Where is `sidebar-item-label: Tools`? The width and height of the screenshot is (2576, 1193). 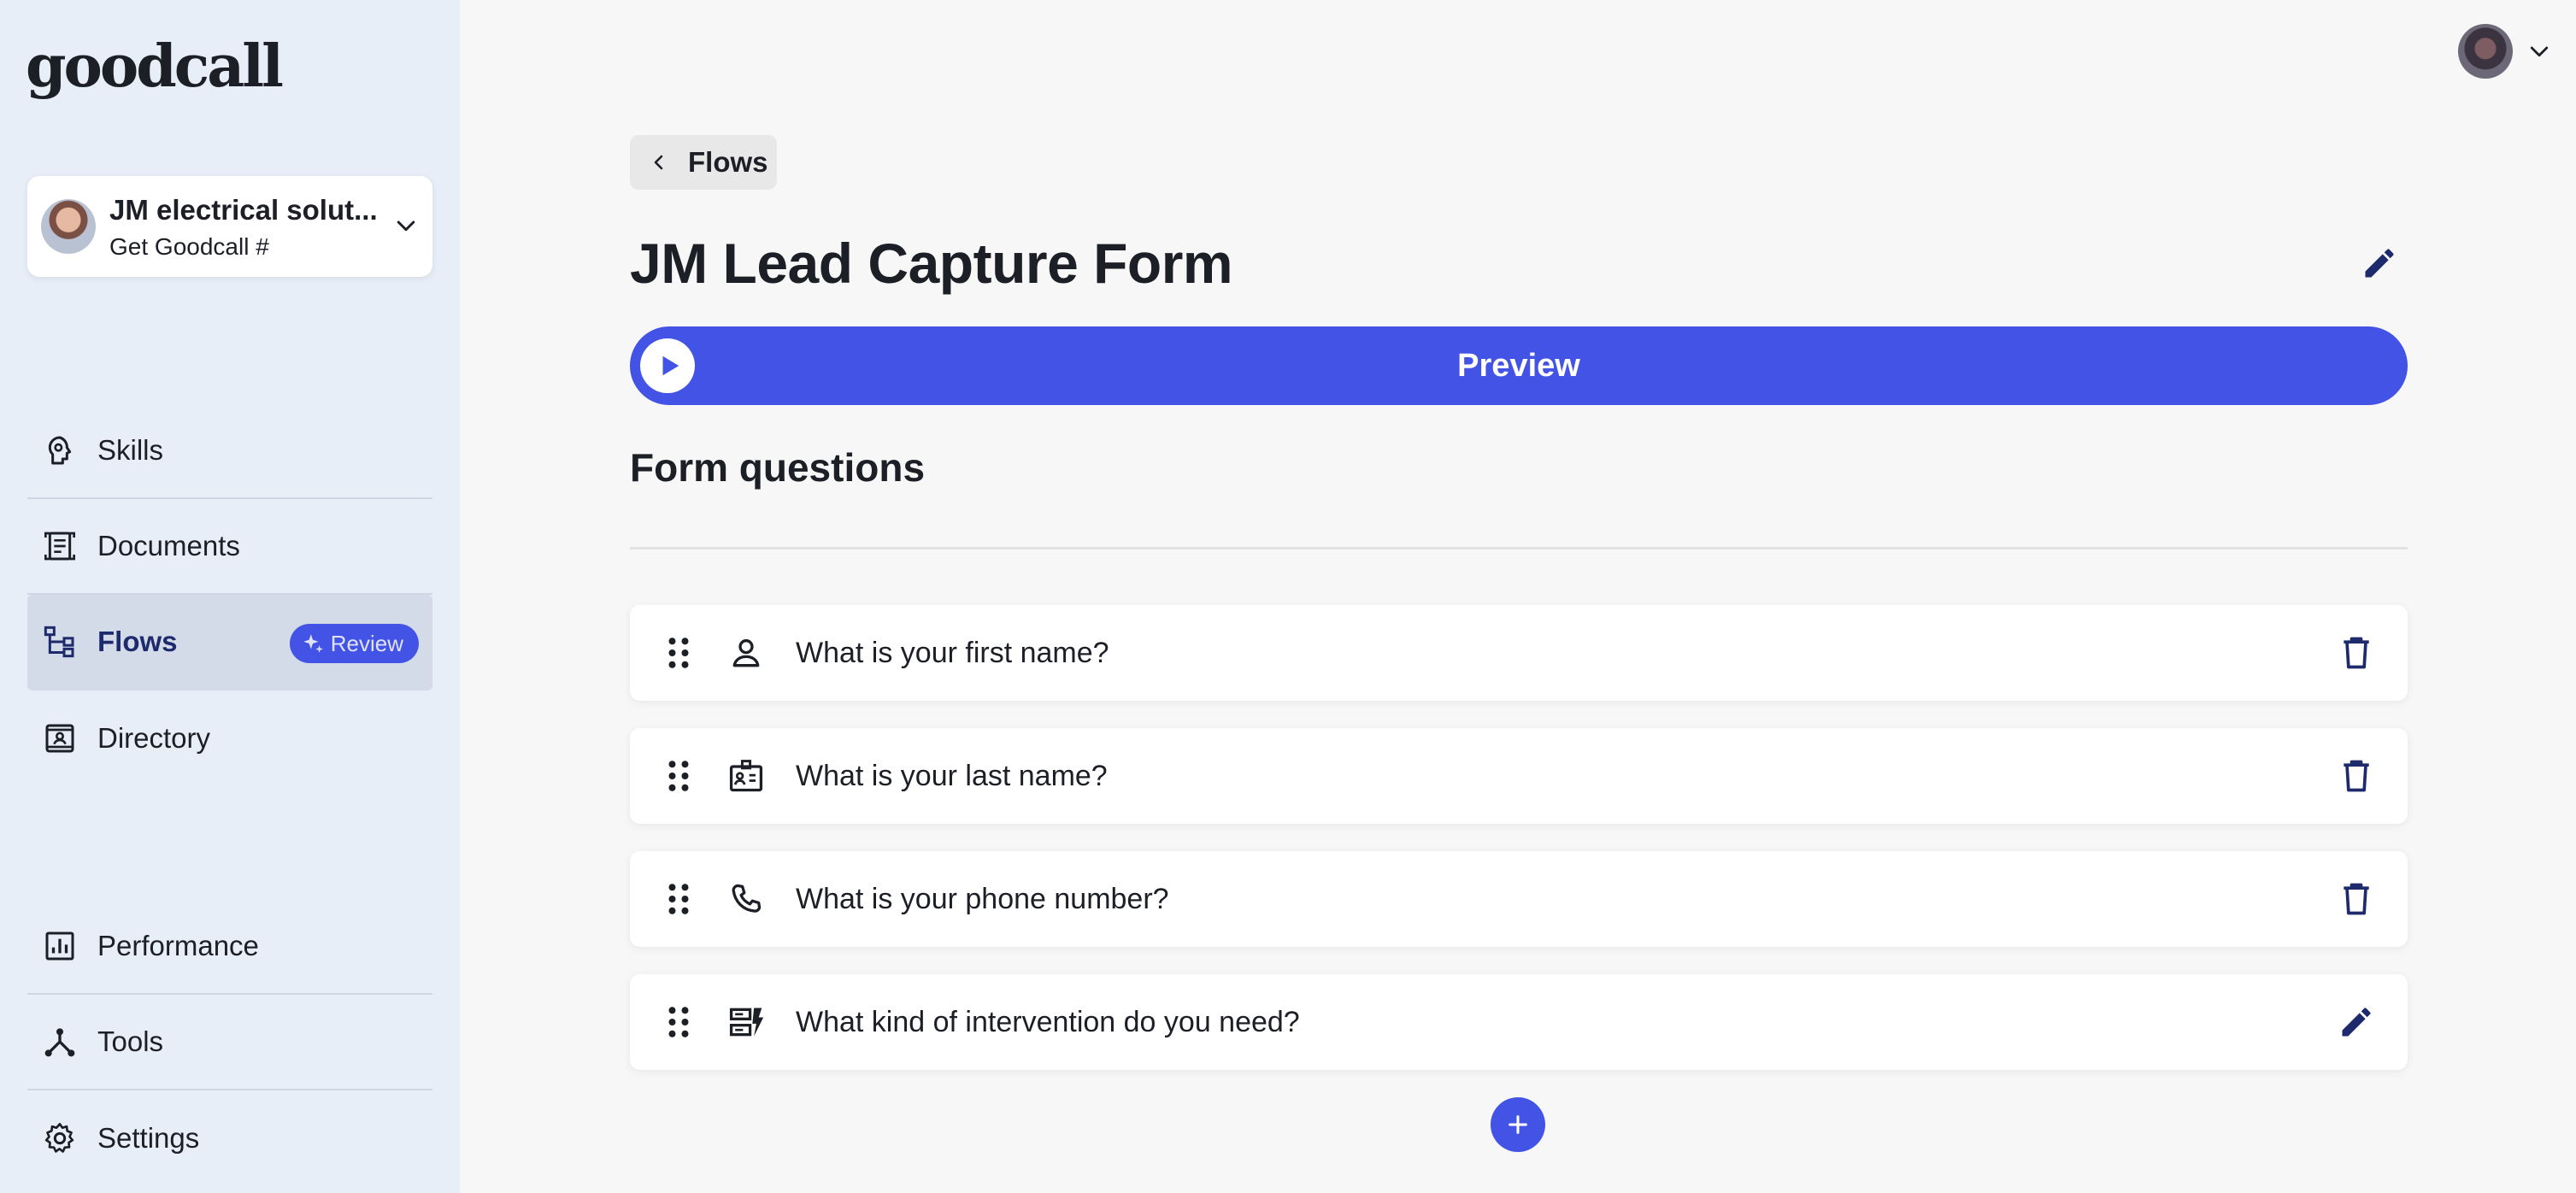 sidebar-item-label: Tools is located at coordinates (130, 1041).